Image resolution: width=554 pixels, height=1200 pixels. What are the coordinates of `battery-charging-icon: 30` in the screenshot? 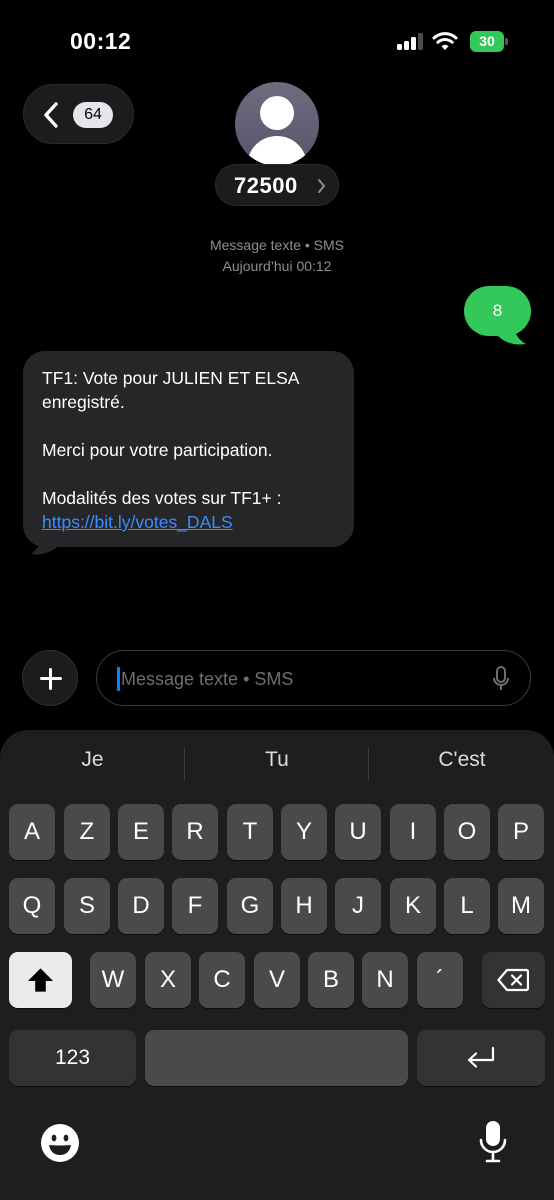 It's located at (489, 41).